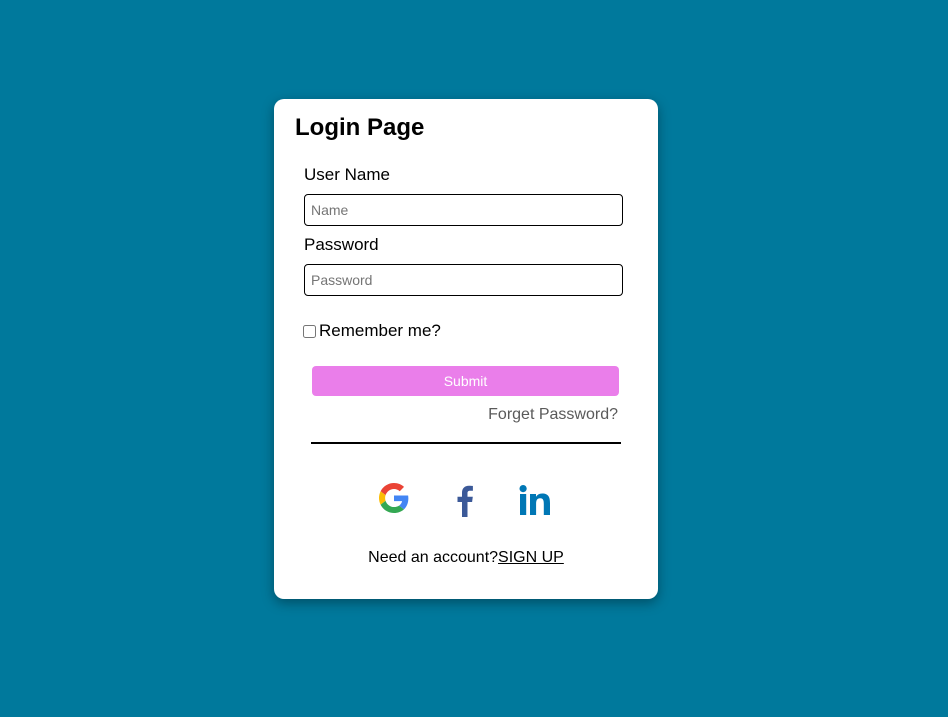 The width and height of the screenshot is (948, 717). What do you see at coordinates (360, 127) in the screenshot?
I see `page-title: Login Page` at bounding box center [360, 127].